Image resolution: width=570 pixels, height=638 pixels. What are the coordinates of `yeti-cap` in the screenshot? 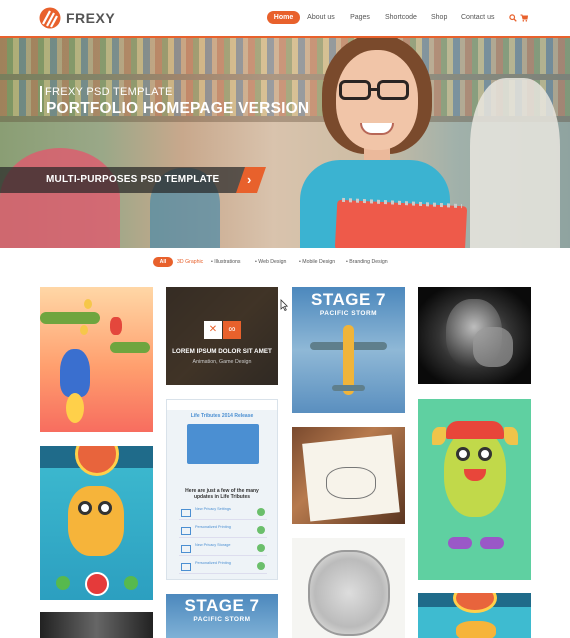 It's located at (475, 430).